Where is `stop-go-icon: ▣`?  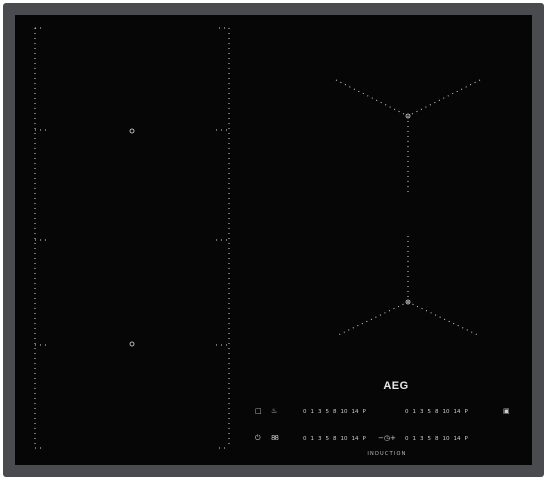
stop-go-icon: ▣ is located at coordinates (506, 411).